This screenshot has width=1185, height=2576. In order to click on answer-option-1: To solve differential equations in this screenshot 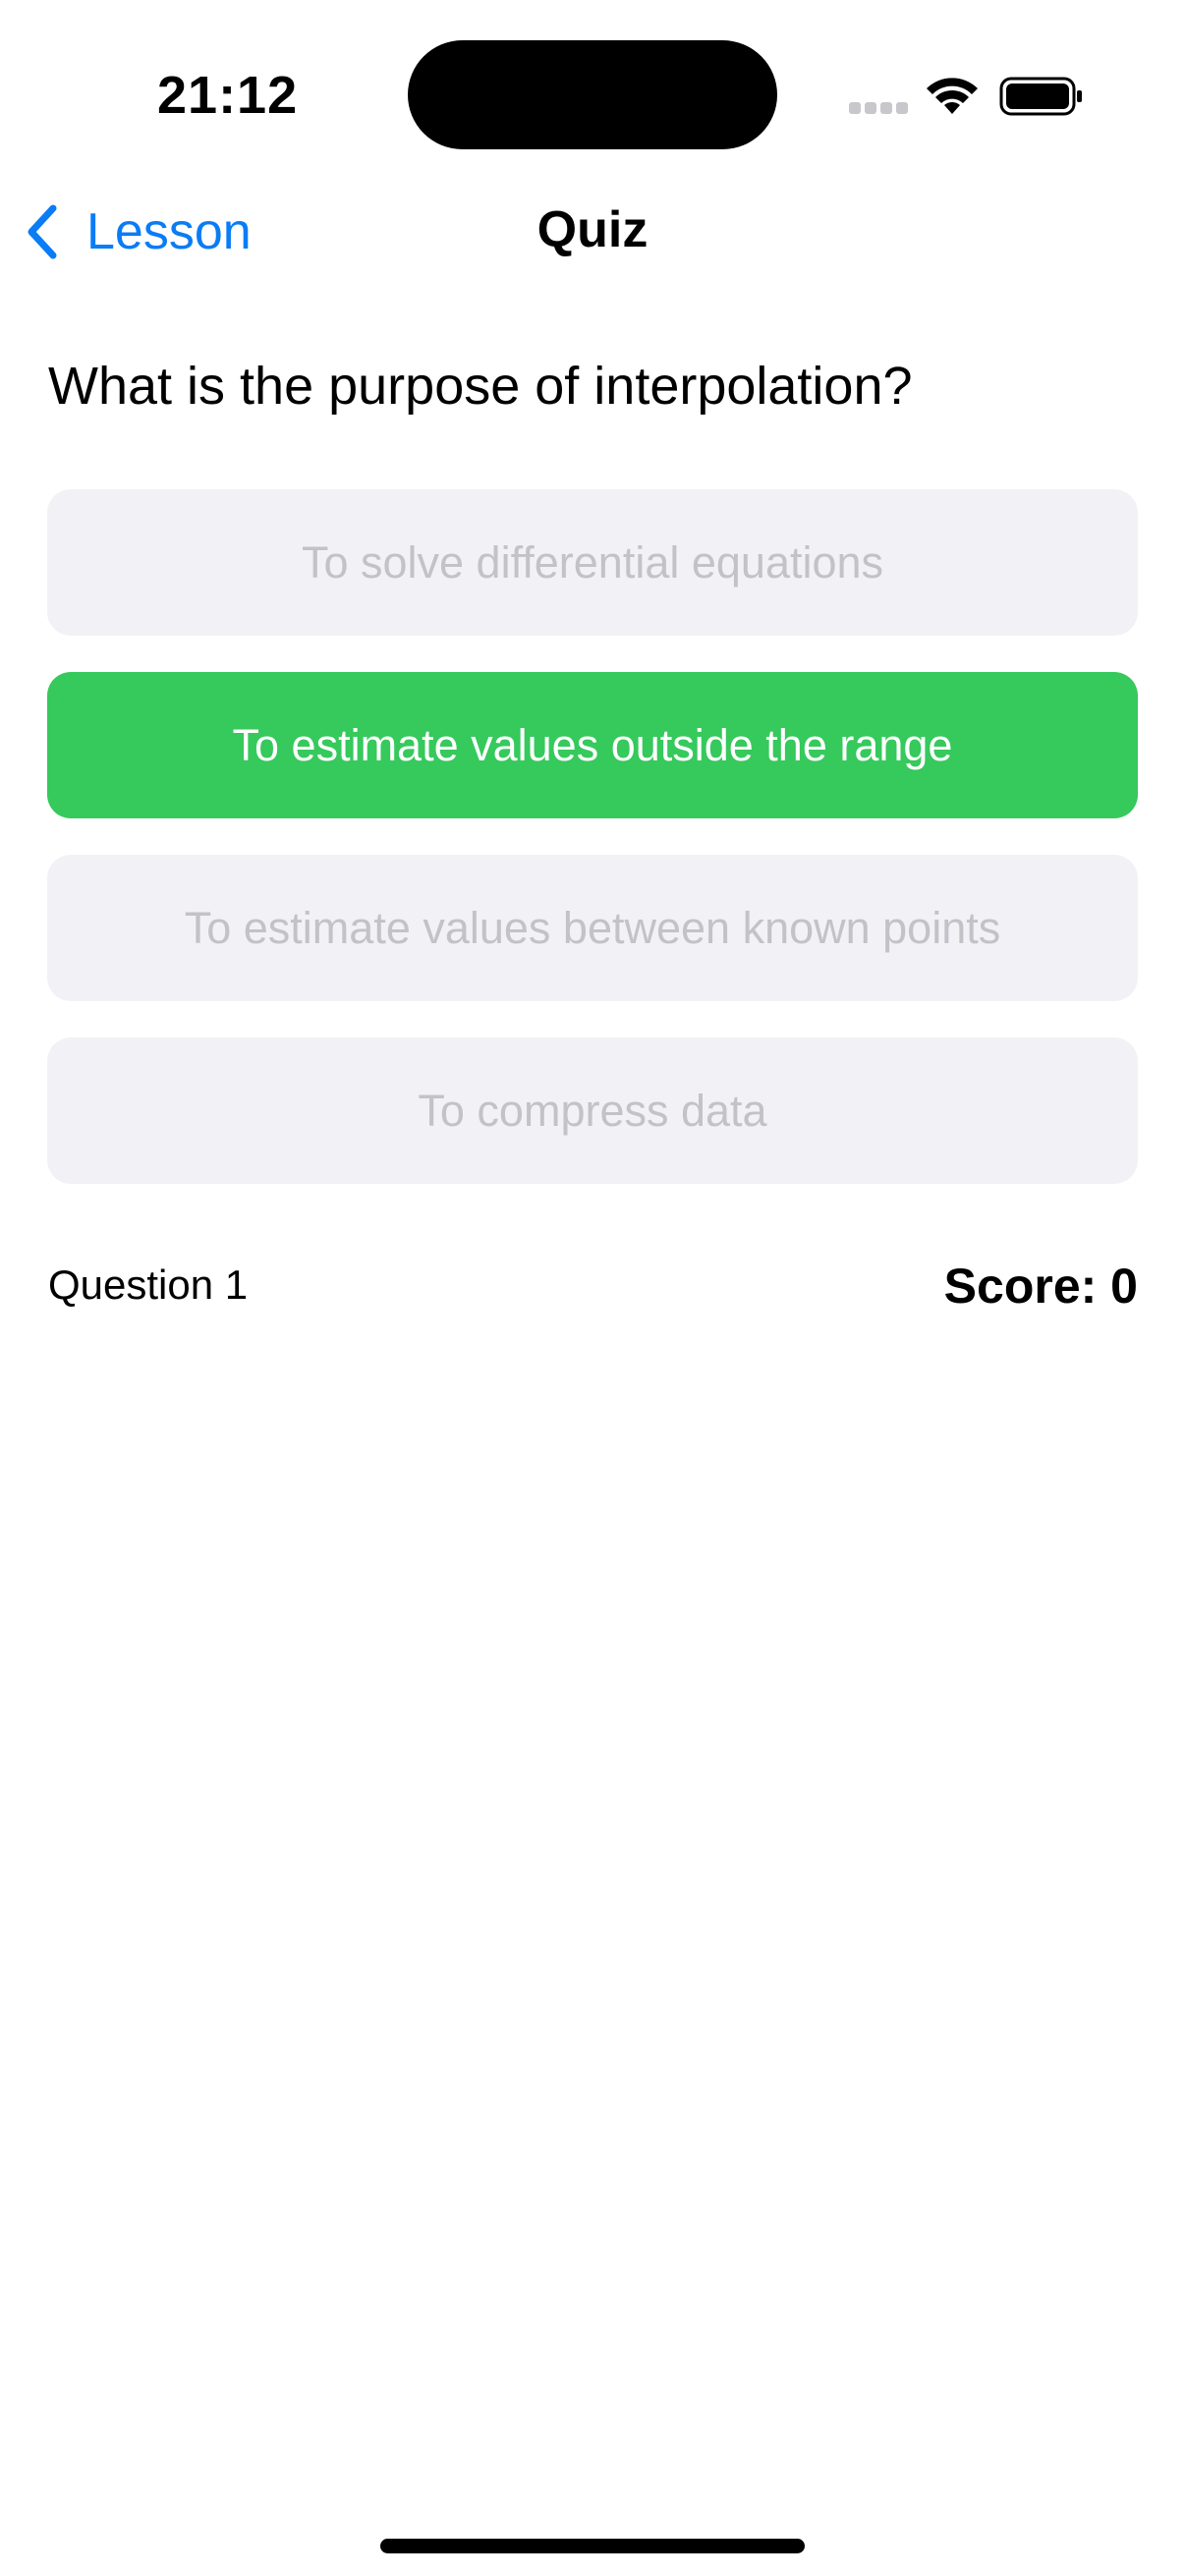, I will do `click(592, 562)`.